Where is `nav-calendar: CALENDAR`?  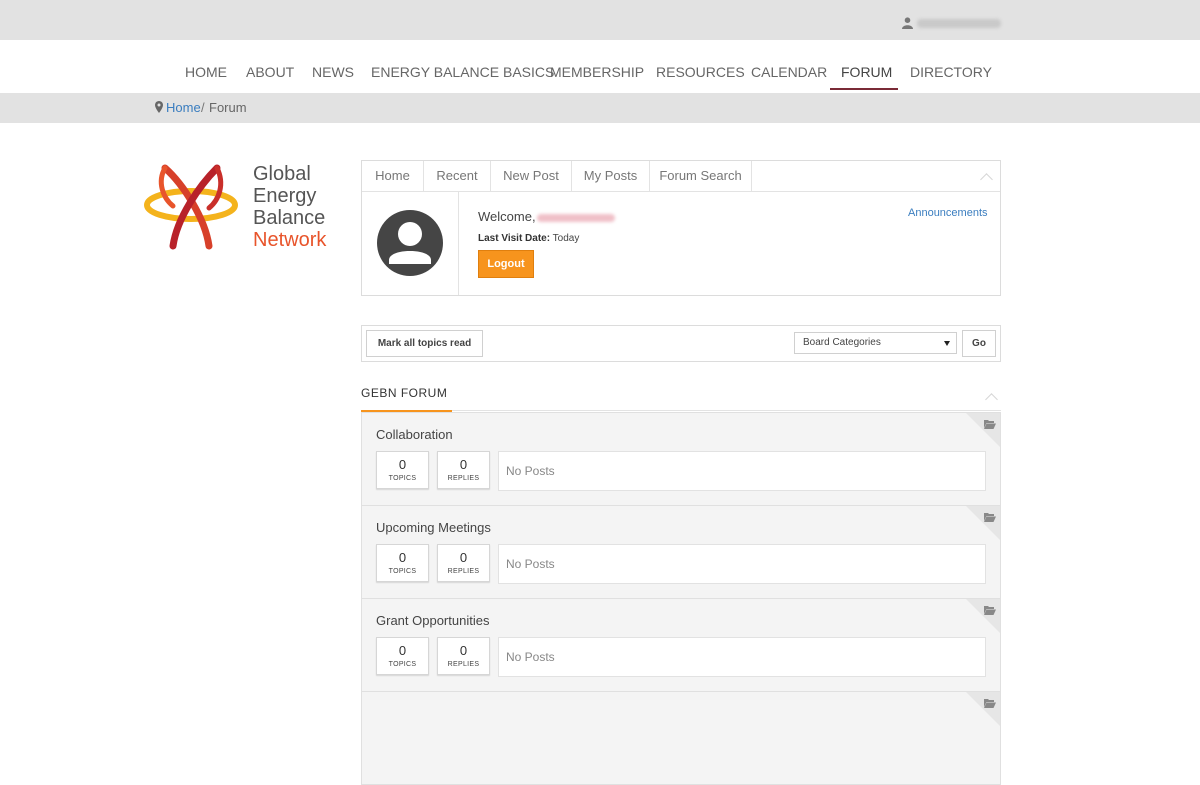
nav-calendar: CALENDAR is located at coordinates (789, 72).